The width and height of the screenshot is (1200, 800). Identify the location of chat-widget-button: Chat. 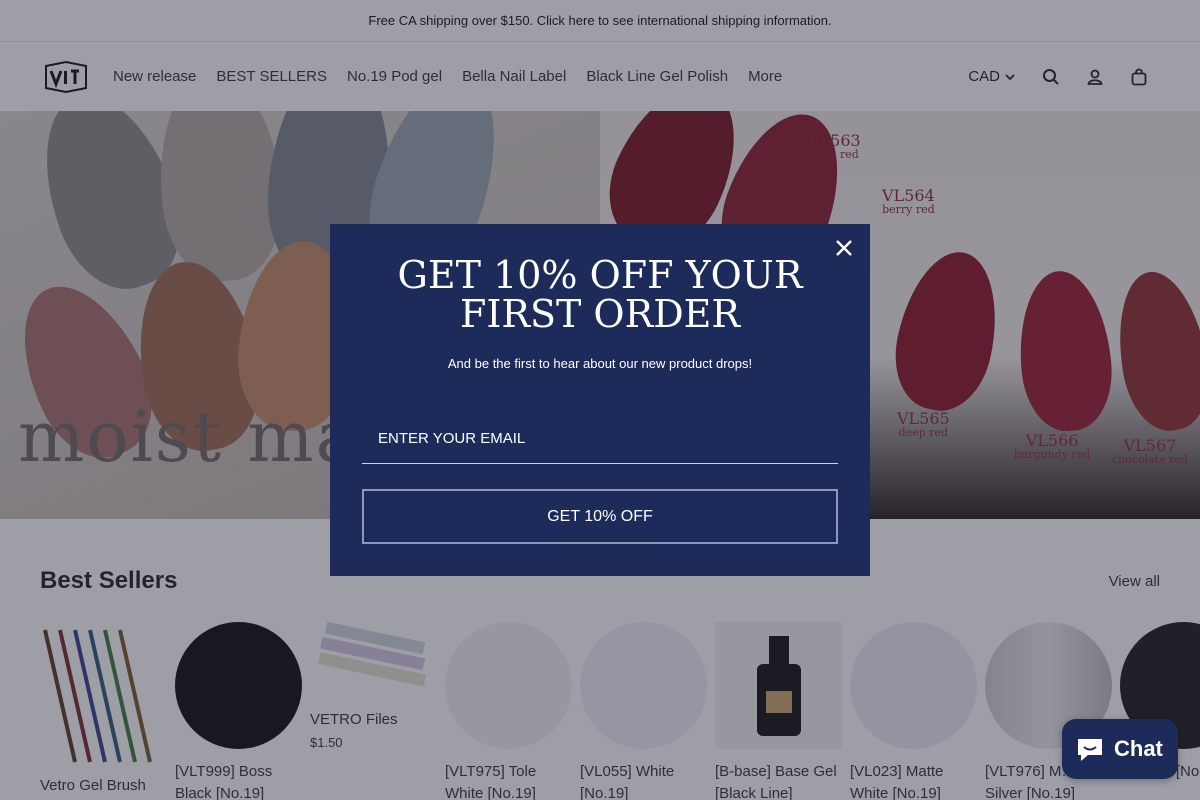
(1120, 749).